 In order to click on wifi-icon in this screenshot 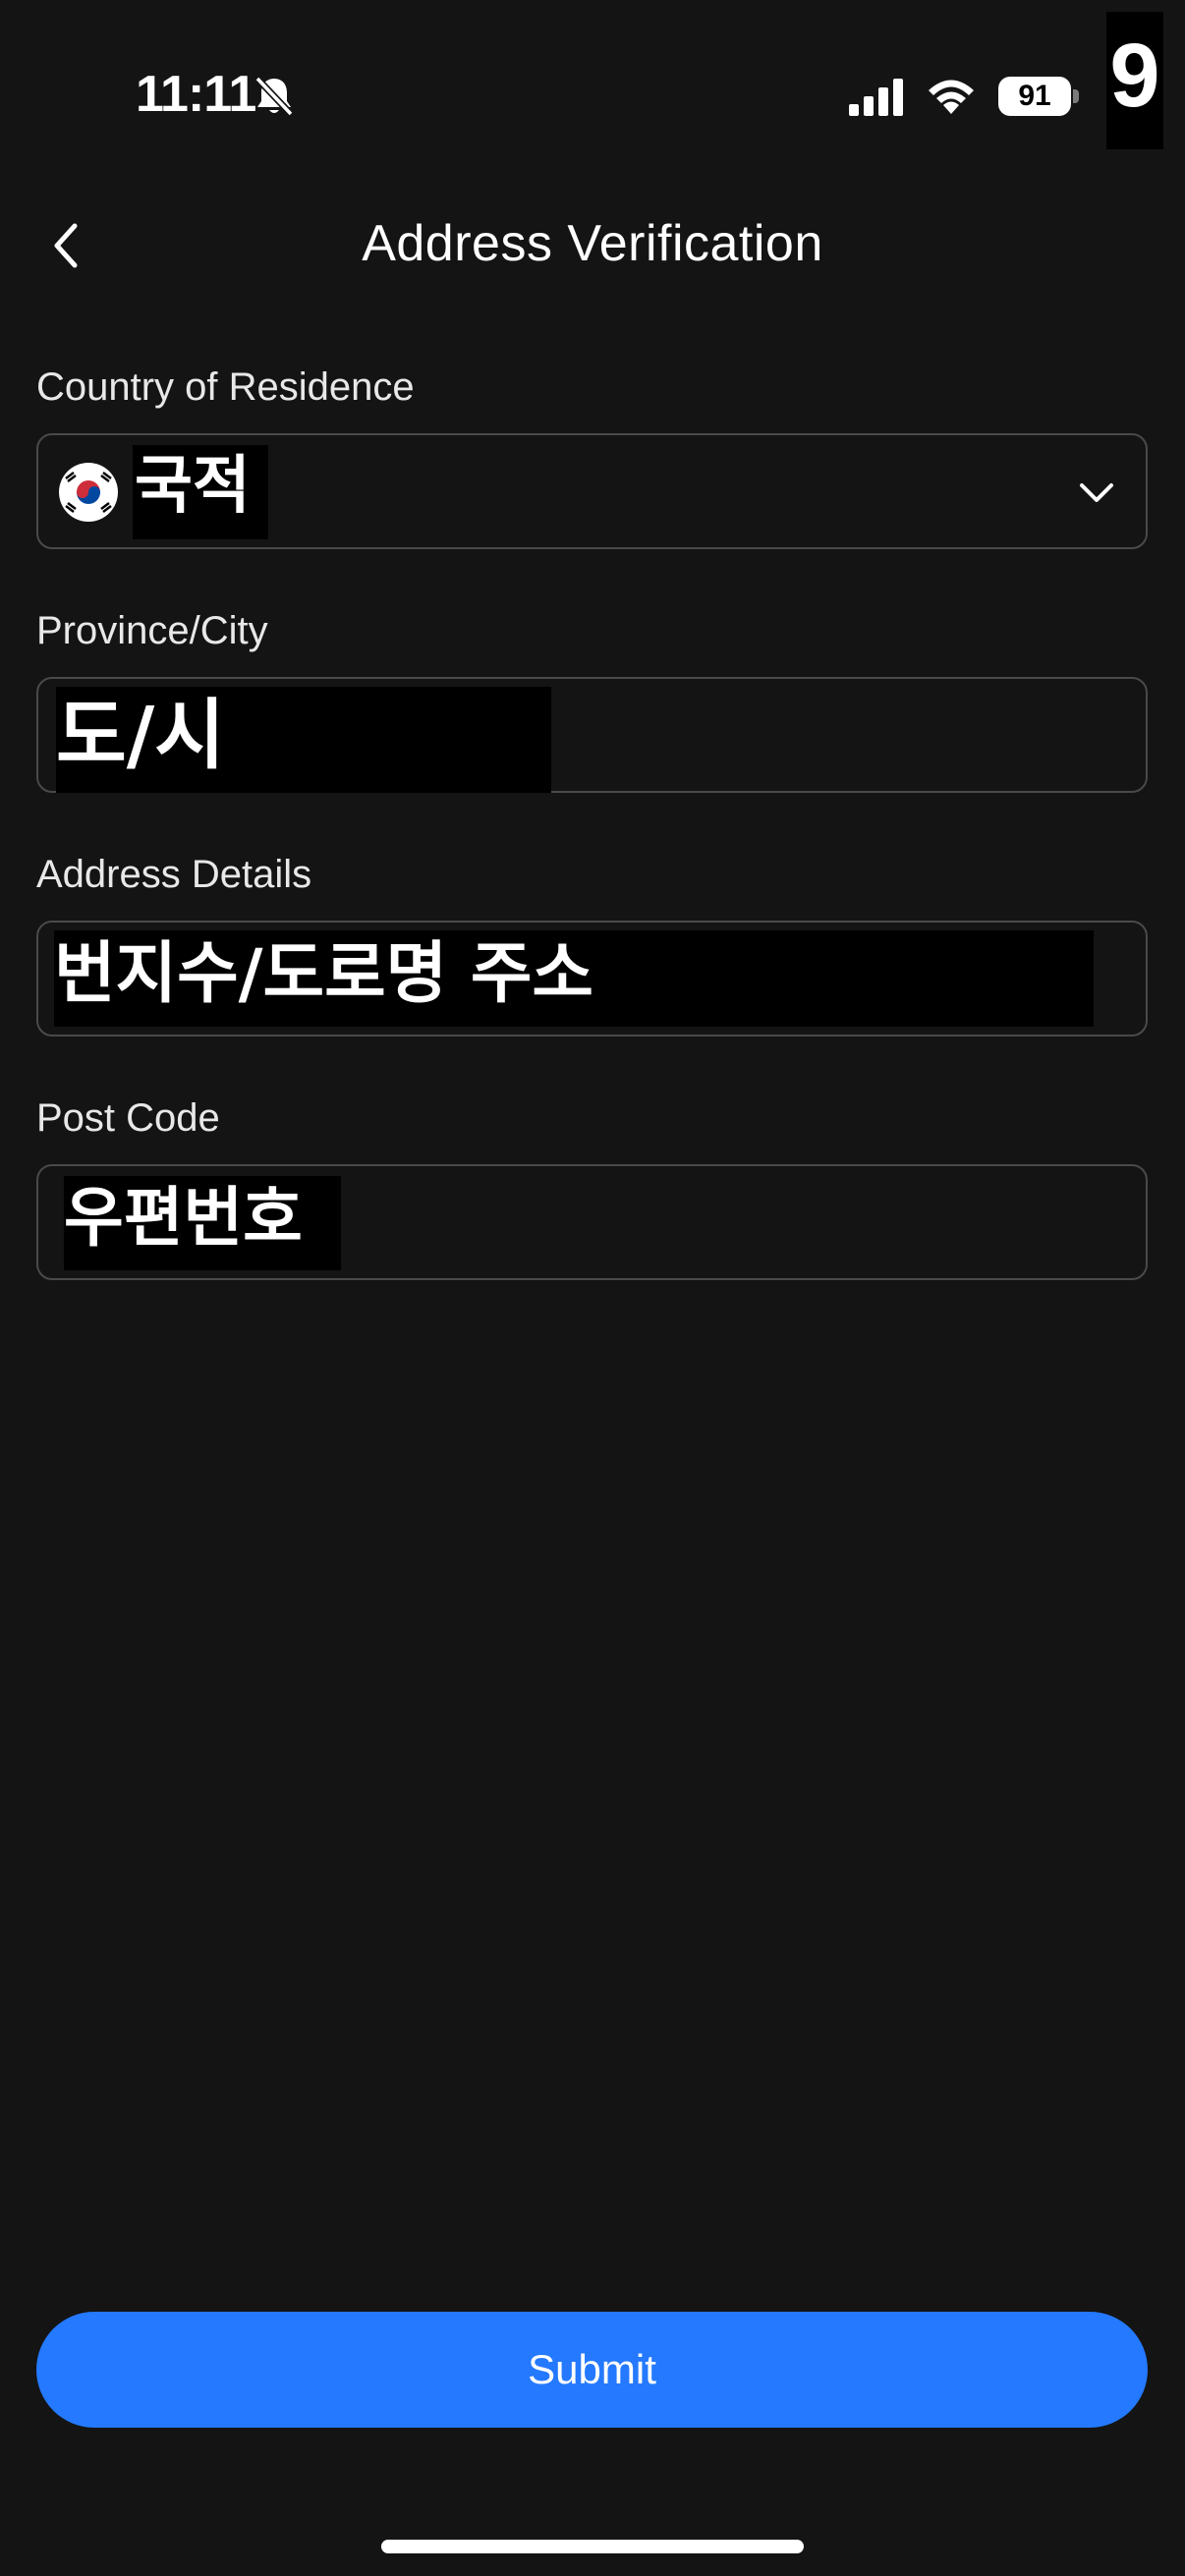, I will do `click(952, 97)`.